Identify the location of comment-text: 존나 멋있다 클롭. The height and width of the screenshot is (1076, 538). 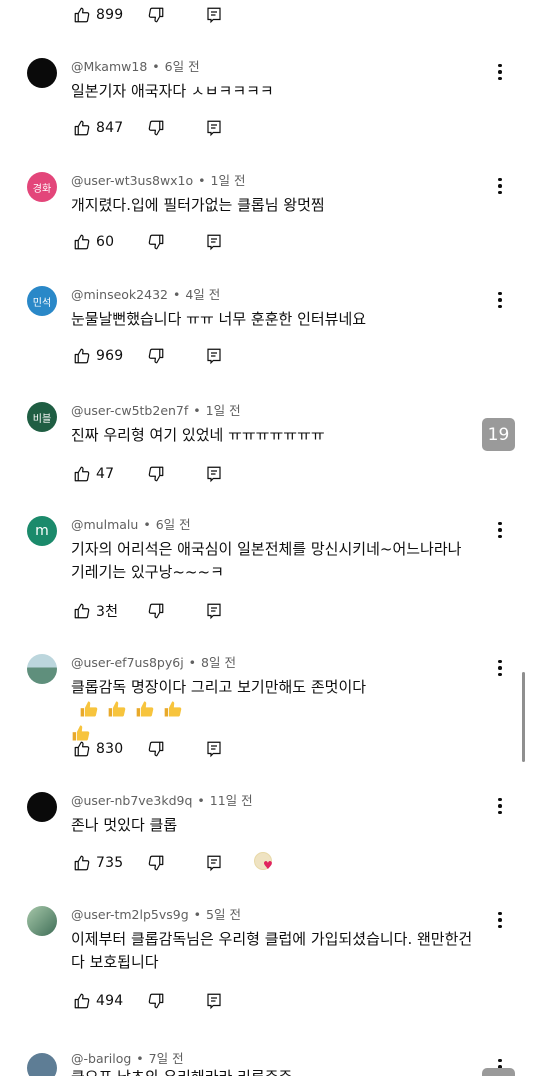
(124, 825).